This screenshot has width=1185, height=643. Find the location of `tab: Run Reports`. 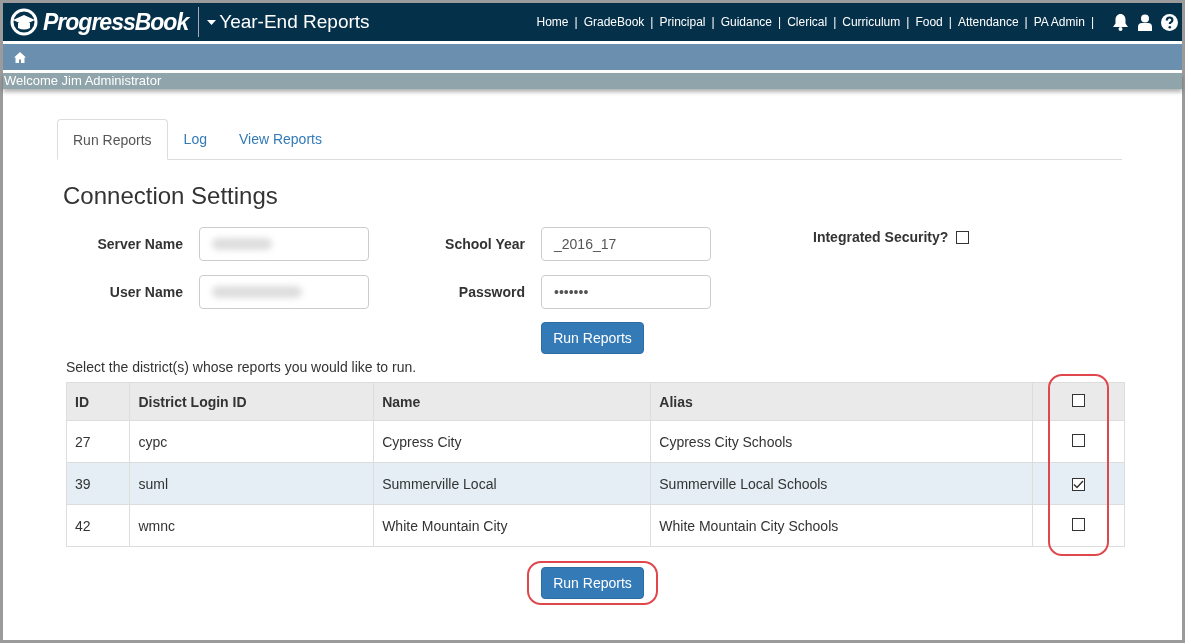

tab: Run Reports is located at coordinates (112, 139).